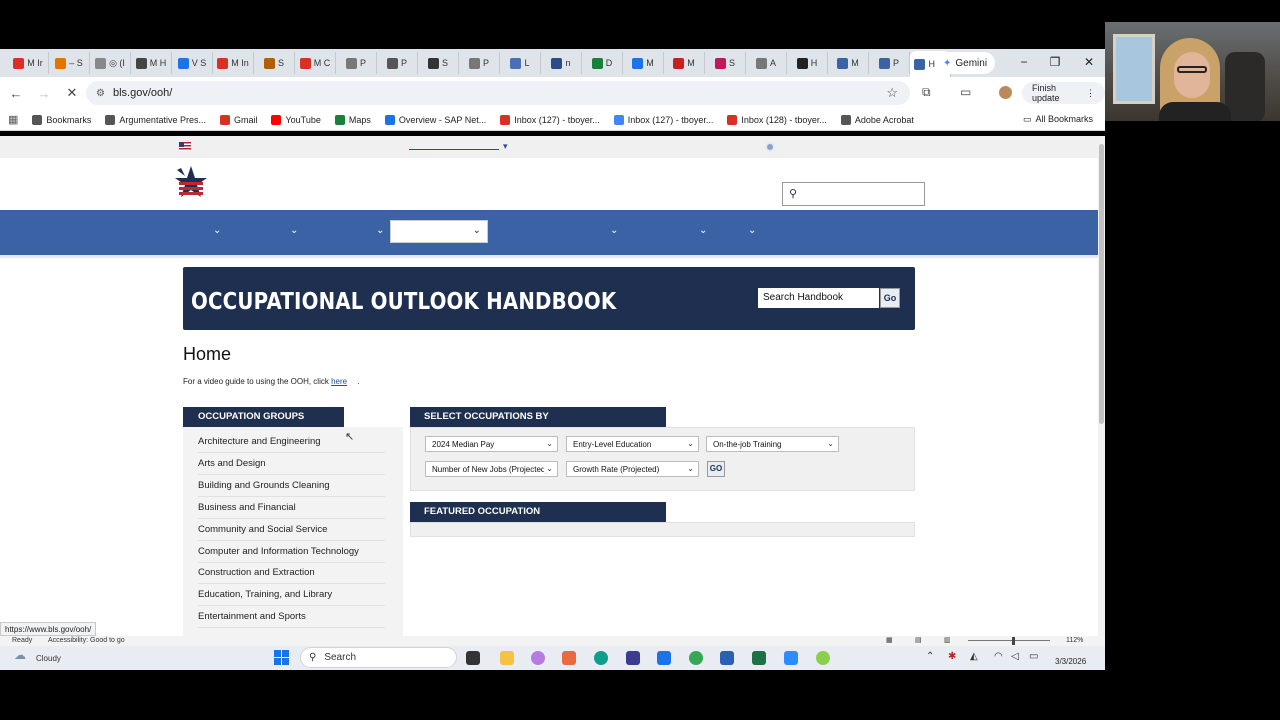  Describe the element at coordinates (491, 469) in the screenshot. I see `new-jobs-select: Number of New Jobs (Projected) ⌄` at that location.